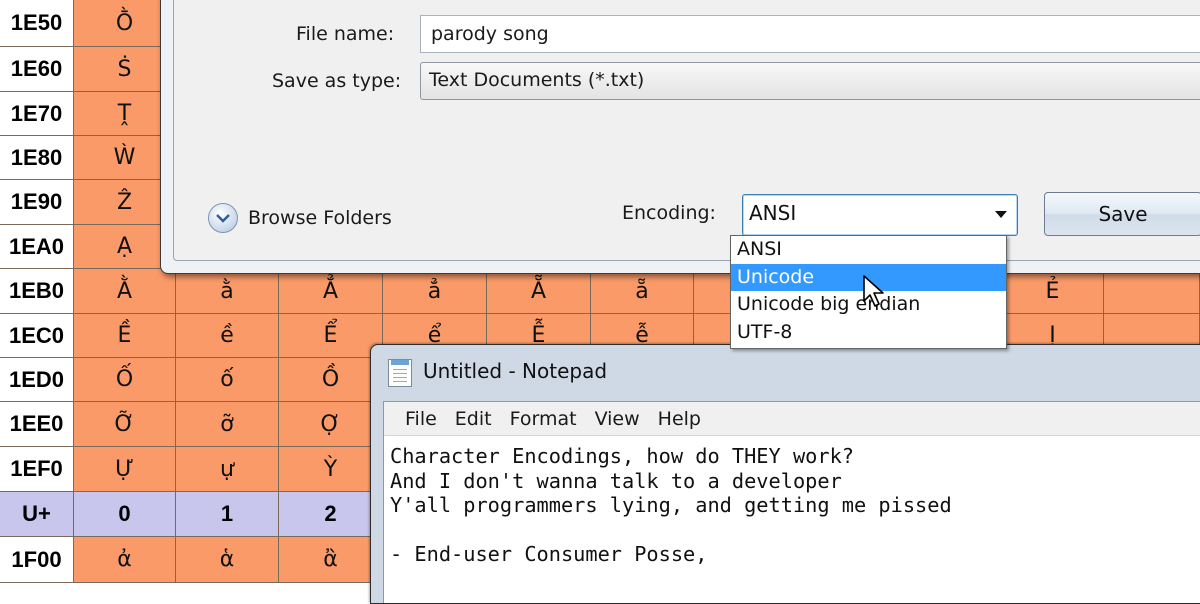 This screenshot has width=1200, height=604. Describe the element at coordinates (473, 419) in the screenshot. I see `menu-edit: Edit` at that location.